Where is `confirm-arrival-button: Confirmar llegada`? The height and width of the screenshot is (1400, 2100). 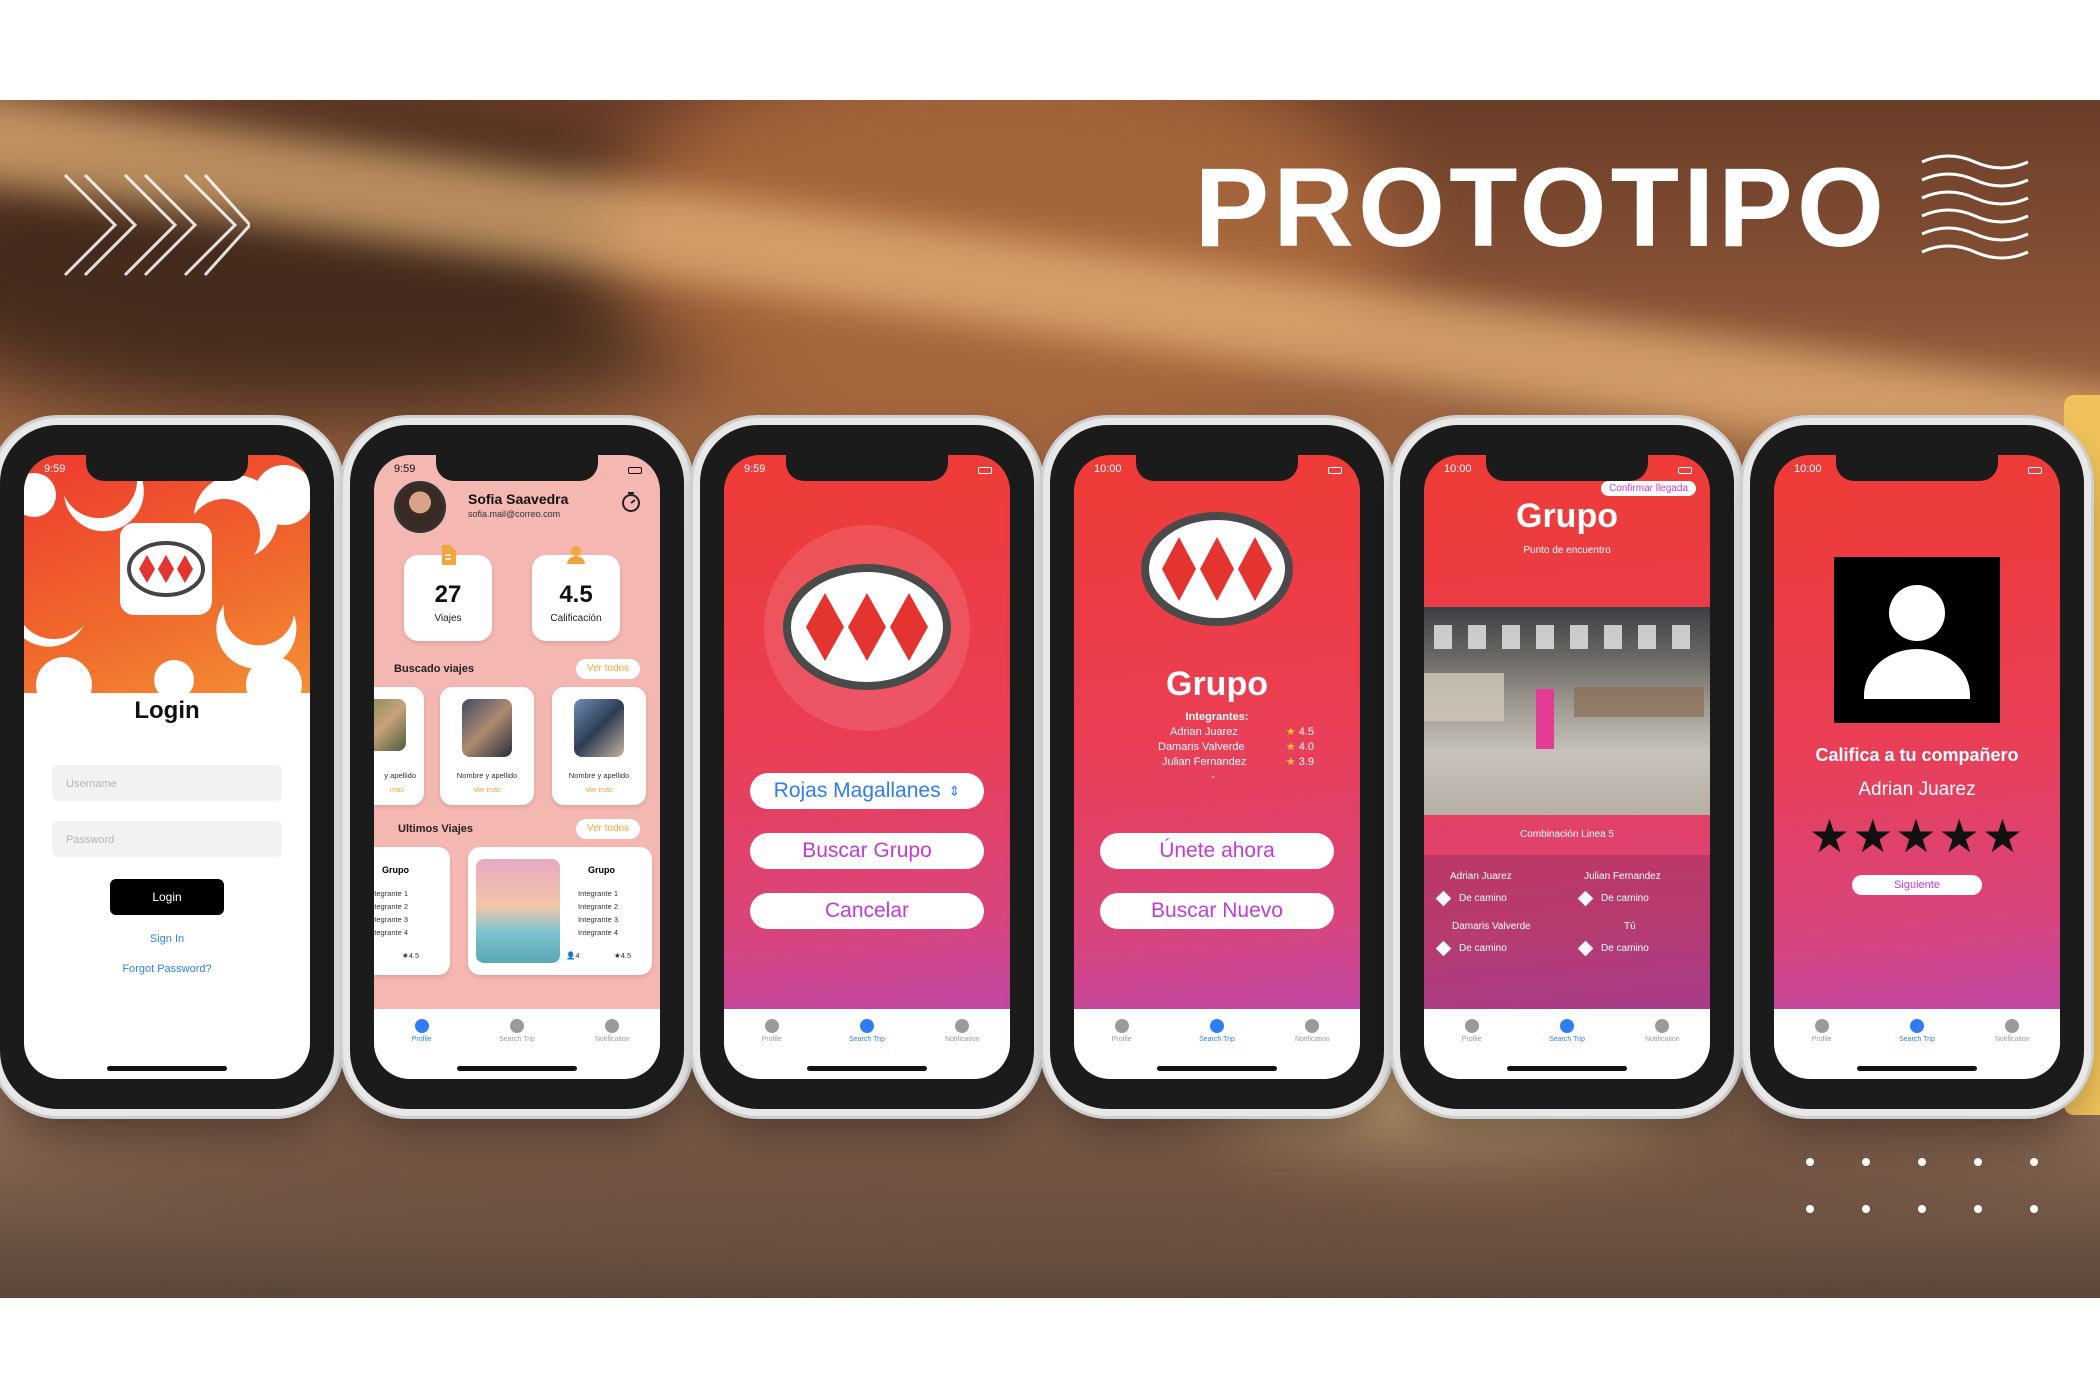 confirm-arrival-button: Confirmar llegada is located at coordinates (1648, 488).